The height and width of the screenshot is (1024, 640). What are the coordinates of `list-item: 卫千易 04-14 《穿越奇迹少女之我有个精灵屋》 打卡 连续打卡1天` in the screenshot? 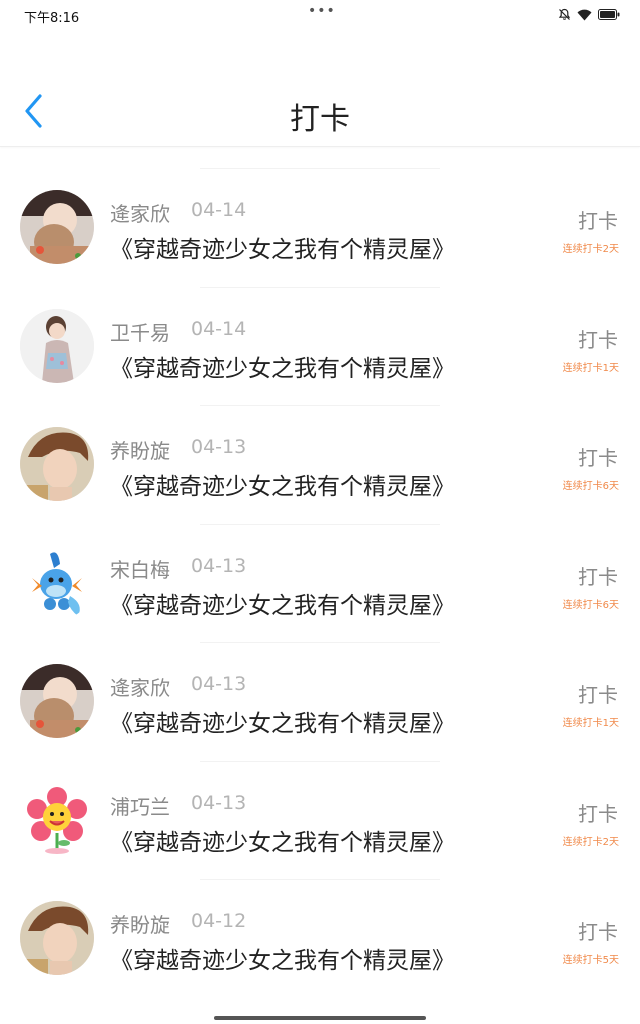 It's located at (320, 346).